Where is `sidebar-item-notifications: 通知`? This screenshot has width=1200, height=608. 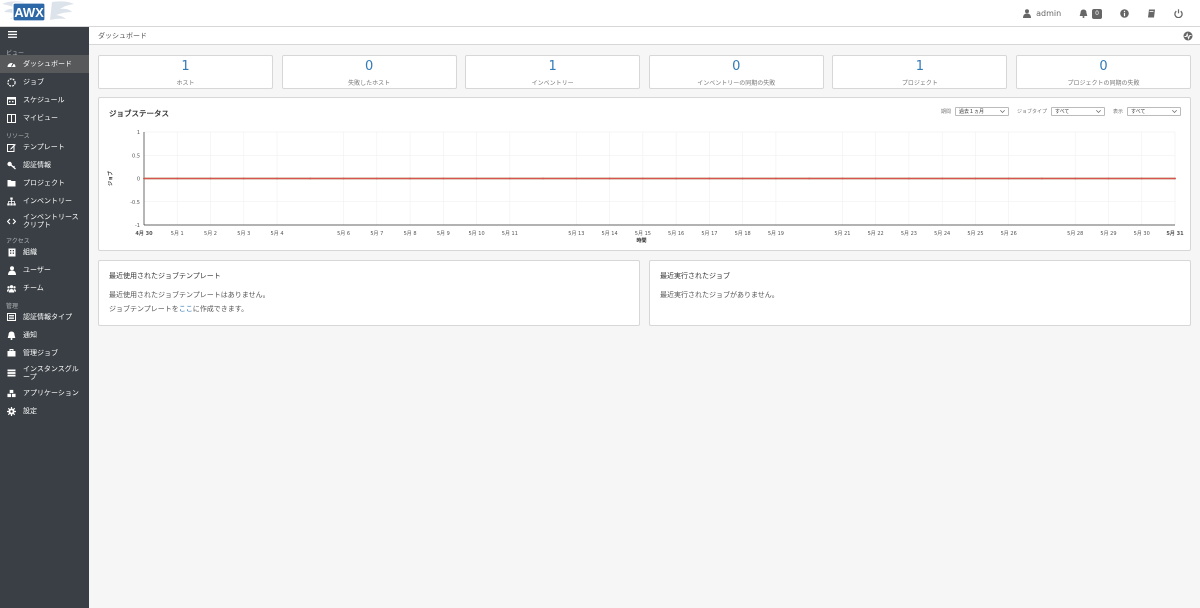
sidebar-item-notifications: 通知 is located at coordinates (44, 335).